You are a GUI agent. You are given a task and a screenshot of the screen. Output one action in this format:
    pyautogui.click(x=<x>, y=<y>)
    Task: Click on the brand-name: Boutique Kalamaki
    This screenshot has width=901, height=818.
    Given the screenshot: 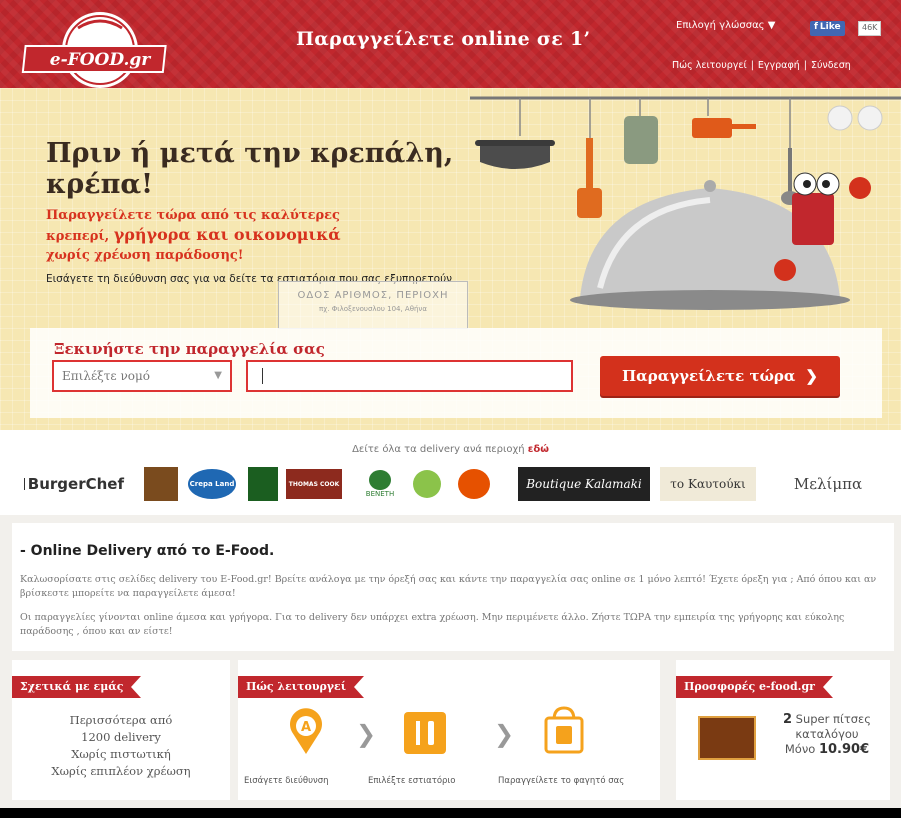 What is the action you would take?
    pyautogui.click(x=584, y=484)
    